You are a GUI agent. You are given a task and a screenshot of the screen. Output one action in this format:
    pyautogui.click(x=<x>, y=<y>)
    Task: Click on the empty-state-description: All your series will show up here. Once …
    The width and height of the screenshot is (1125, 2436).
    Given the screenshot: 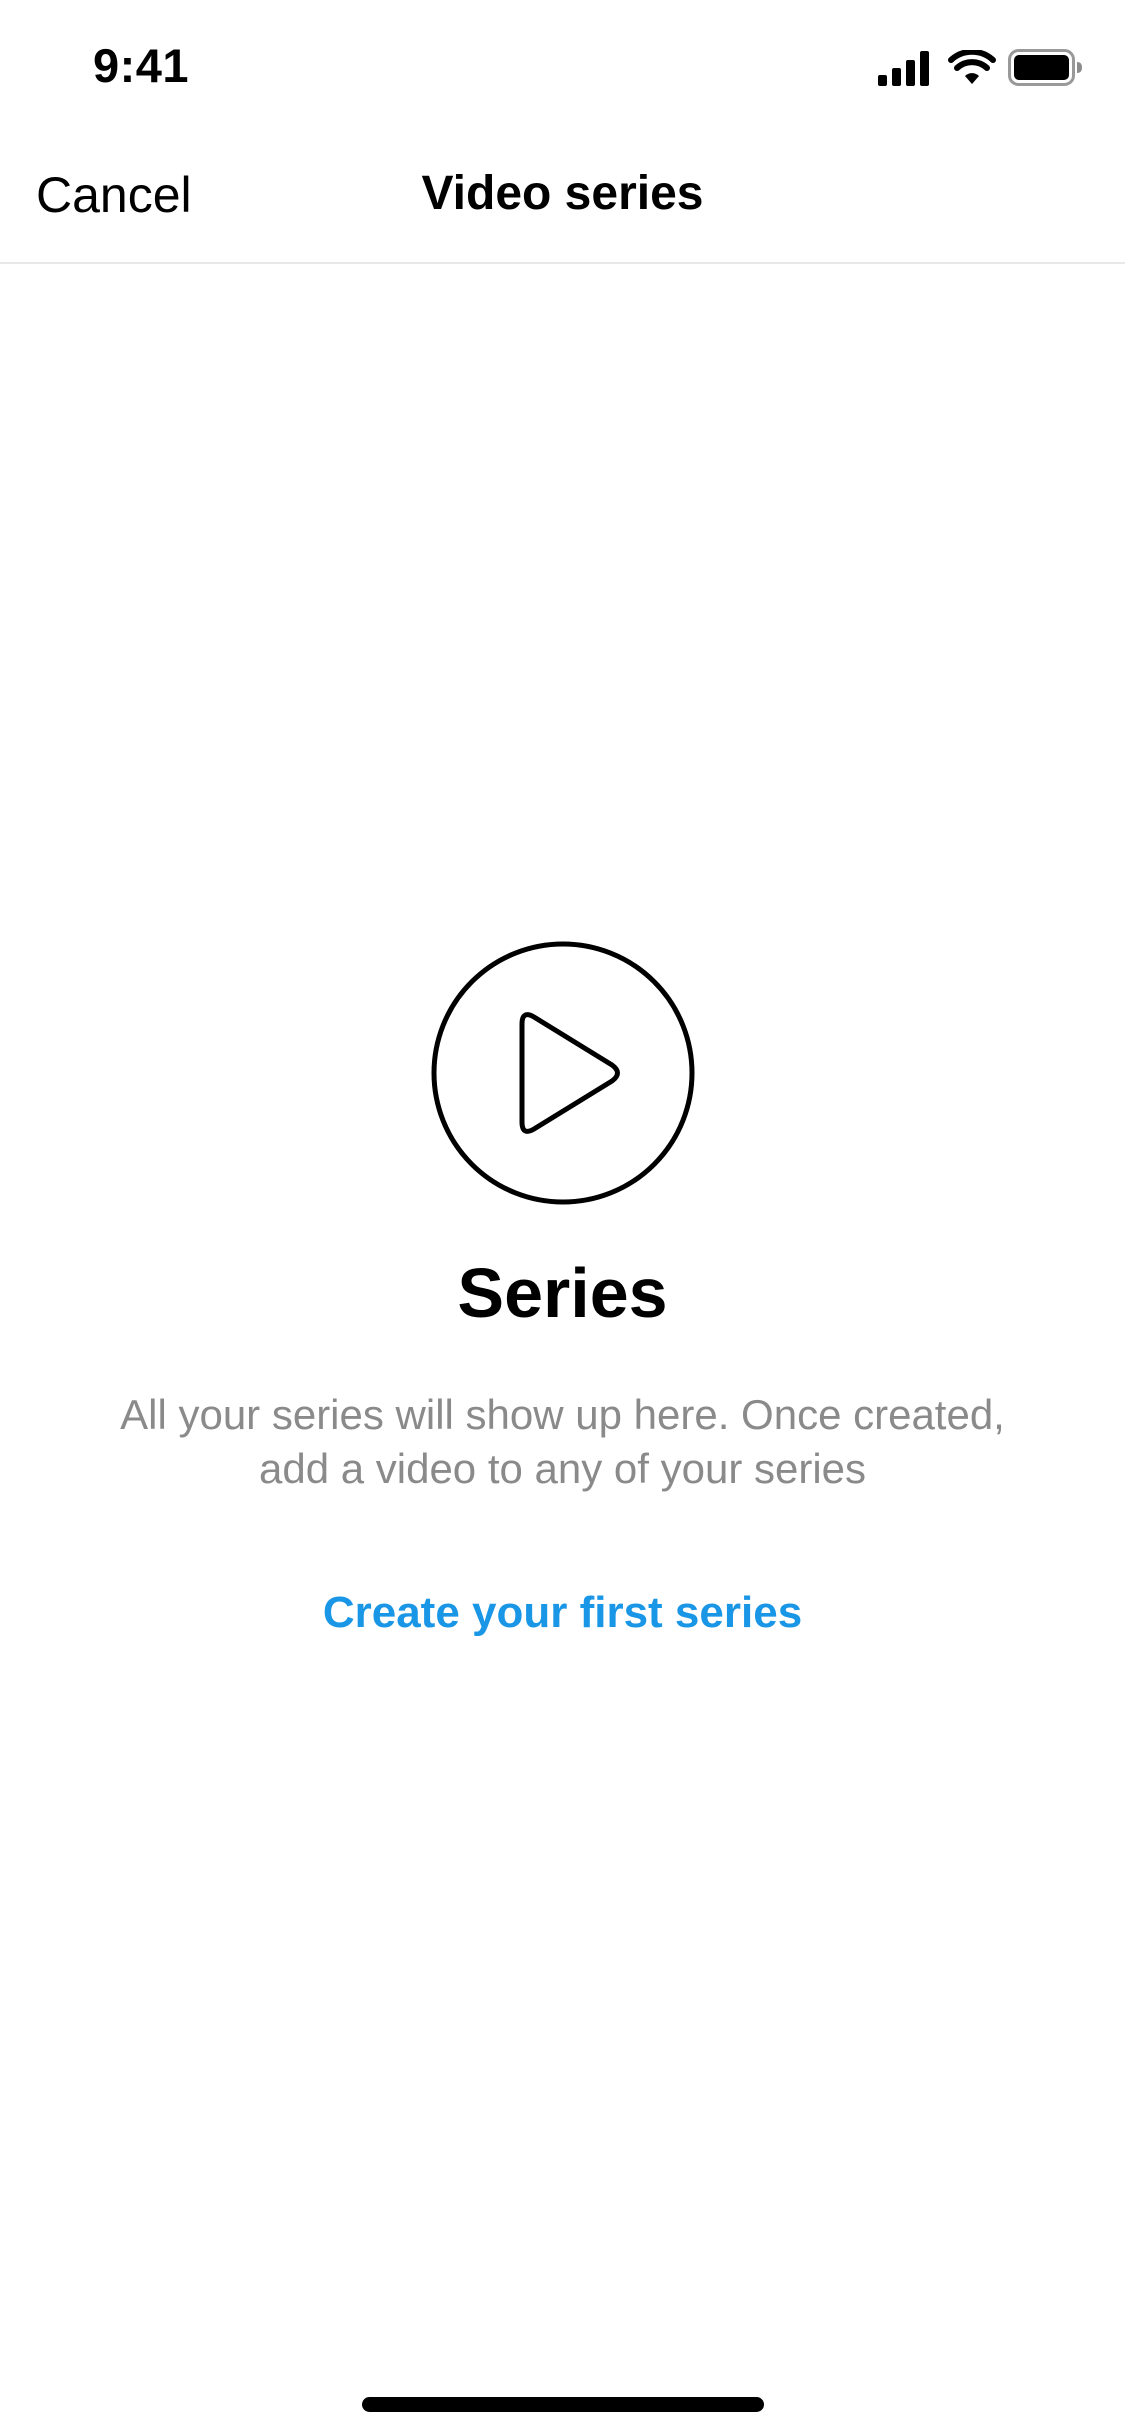 What is the action you would take?
    pyautogui.click(x=562, y=1441)
    